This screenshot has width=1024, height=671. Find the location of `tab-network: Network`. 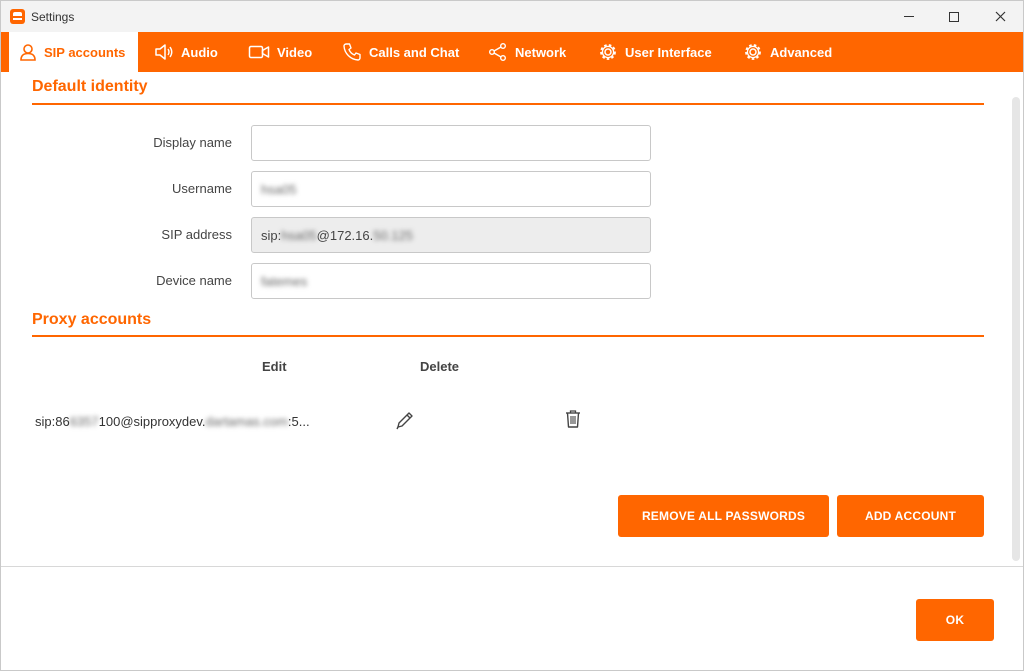

tab-network: Network is located at coordinates (527, 52).